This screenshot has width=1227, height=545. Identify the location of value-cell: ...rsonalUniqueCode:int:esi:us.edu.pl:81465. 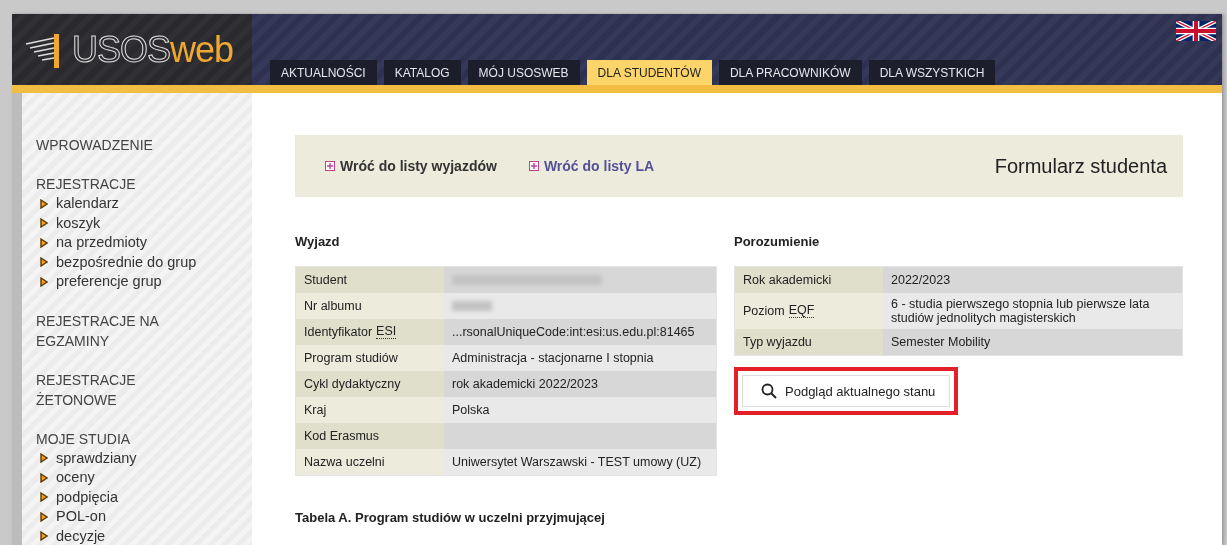
(580, 332).